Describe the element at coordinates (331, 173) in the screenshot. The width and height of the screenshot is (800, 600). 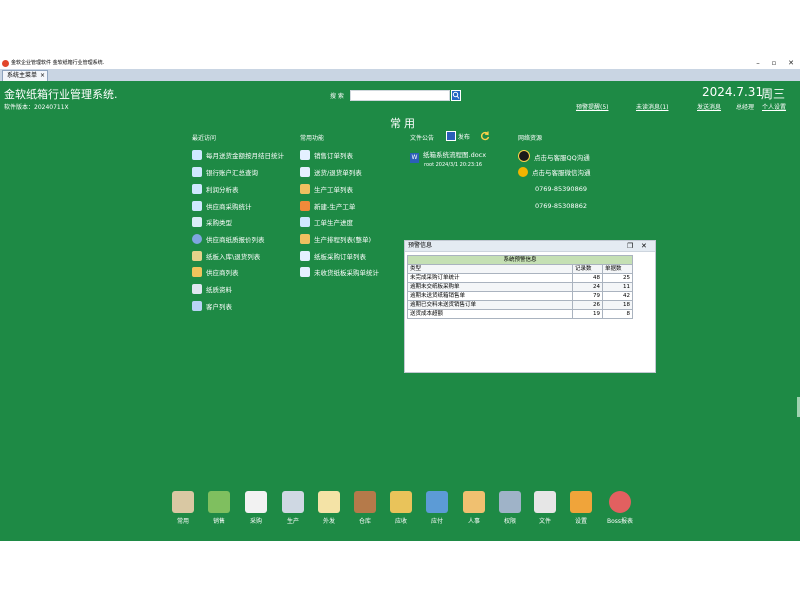
I see `common-item: 送货/退货单列表` at that location.